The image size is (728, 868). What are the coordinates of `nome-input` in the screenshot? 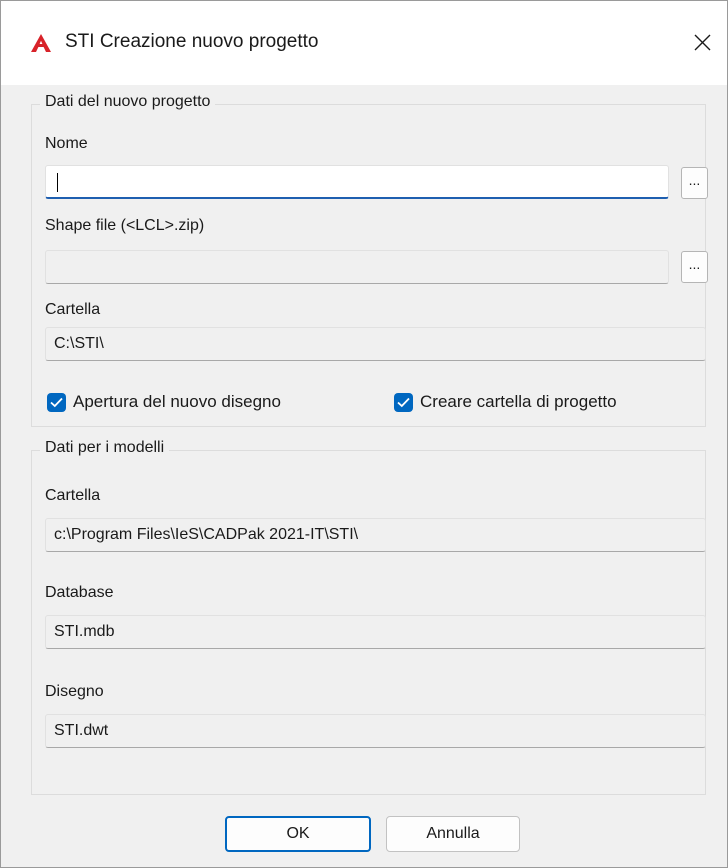 It's located at (357, 182).